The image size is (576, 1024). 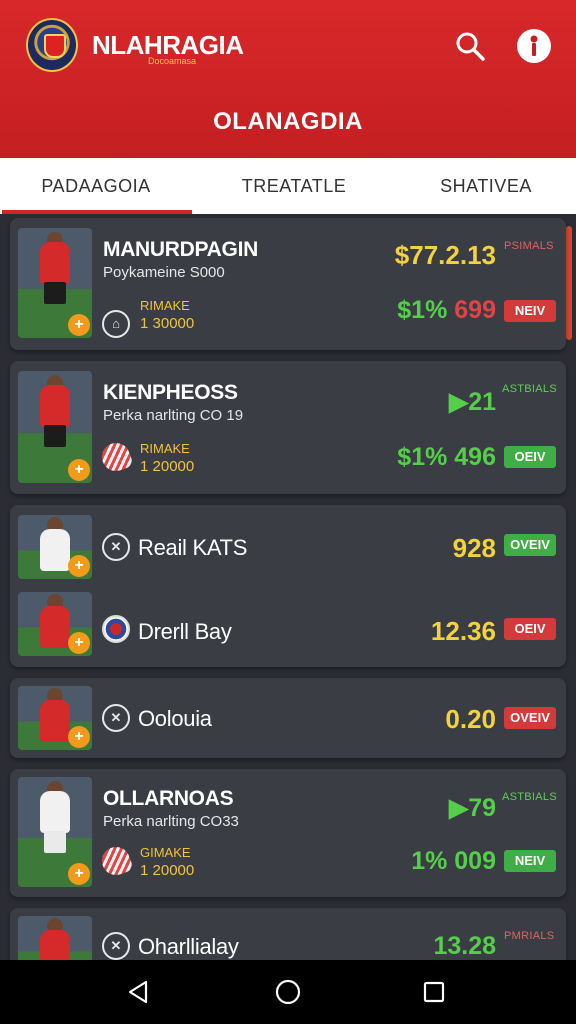 I want to click on home-icon, so click(x=288, y=992).